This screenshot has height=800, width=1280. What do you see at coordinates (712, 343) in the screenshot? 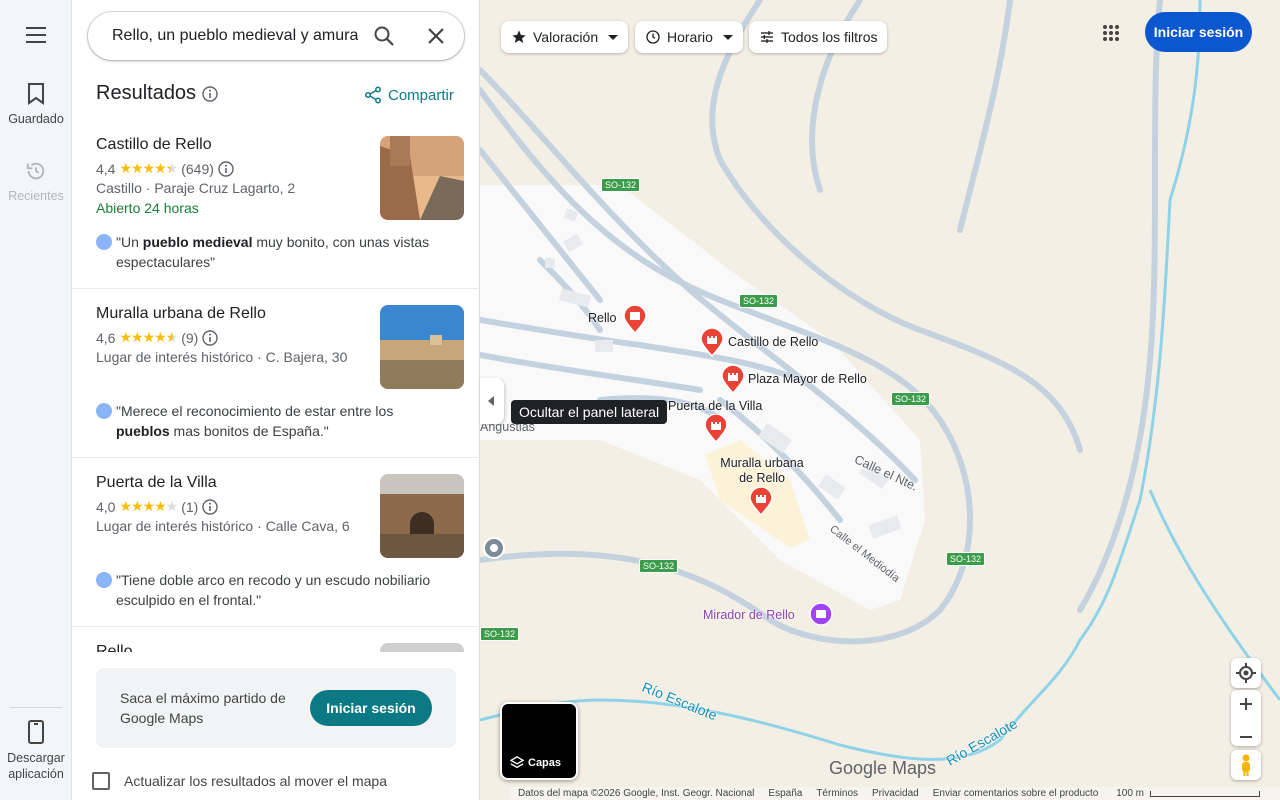
I see `pin-castillo-icon` at bounding box center [712, 343].